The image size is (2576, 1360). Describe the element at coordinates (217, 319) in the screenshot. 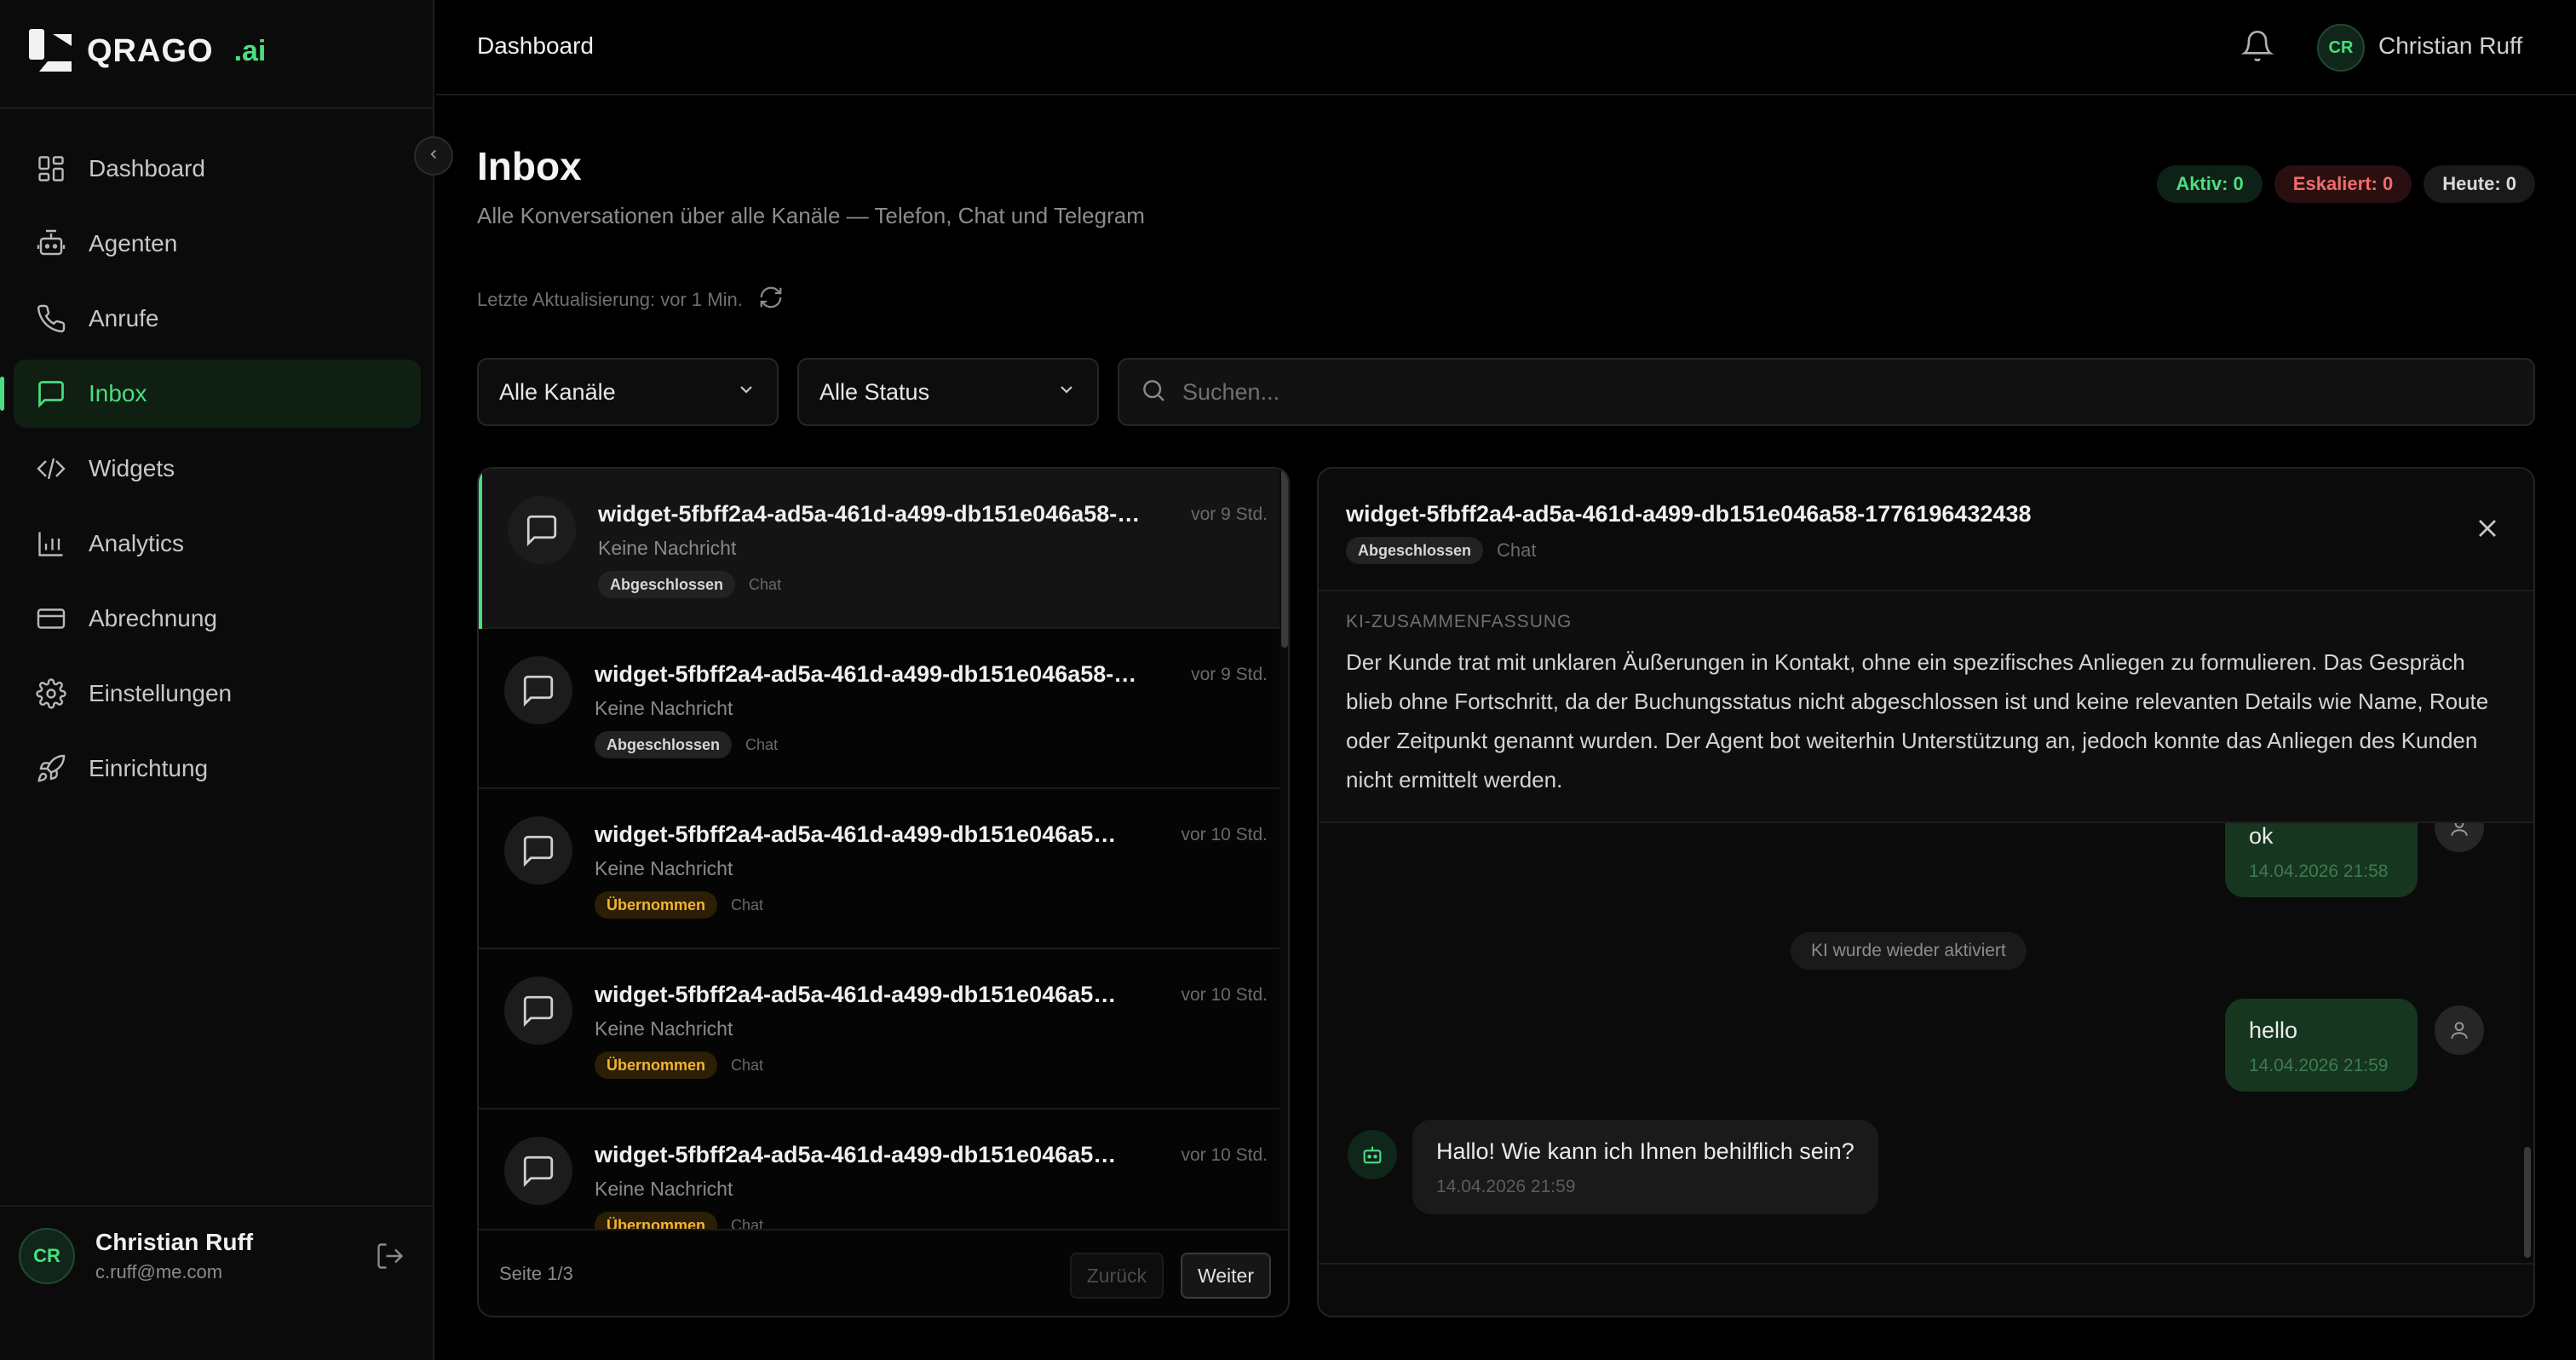

I see `sidebar-item-anrufe: Anrufe` at that location.